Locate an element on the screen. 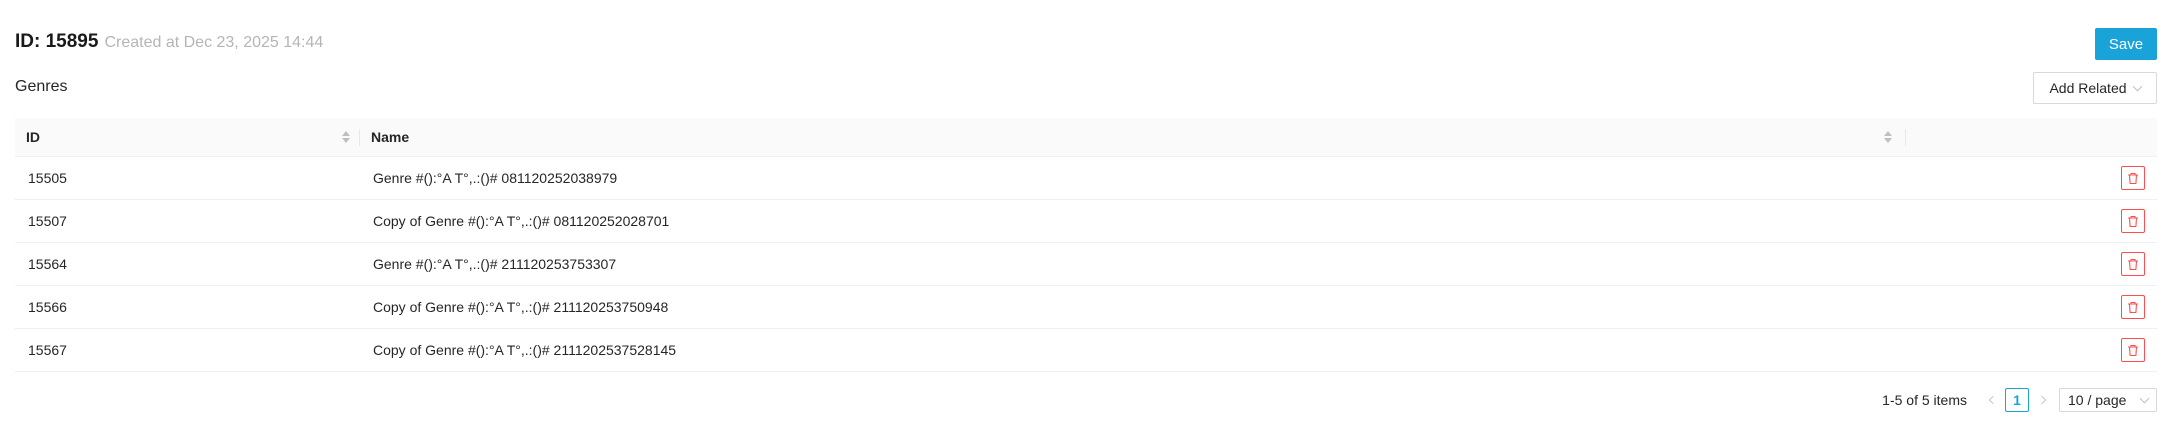 The width and height of the screenshot is (2177, 431). page-header: ID: 15895 Created at Dec 23, 2025 14:44 is located at coordinates (169, 42).